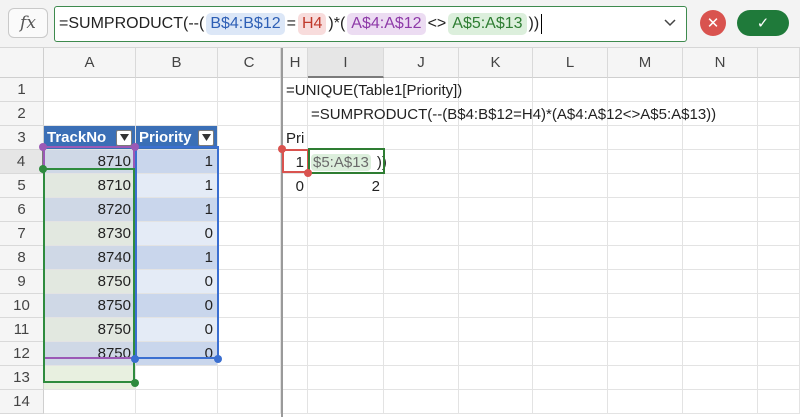 The image size is (800, 417). Describe the element at coordinates (90, 234) in the screenshot. I see `table-cell-trackno: 8730` at that location.